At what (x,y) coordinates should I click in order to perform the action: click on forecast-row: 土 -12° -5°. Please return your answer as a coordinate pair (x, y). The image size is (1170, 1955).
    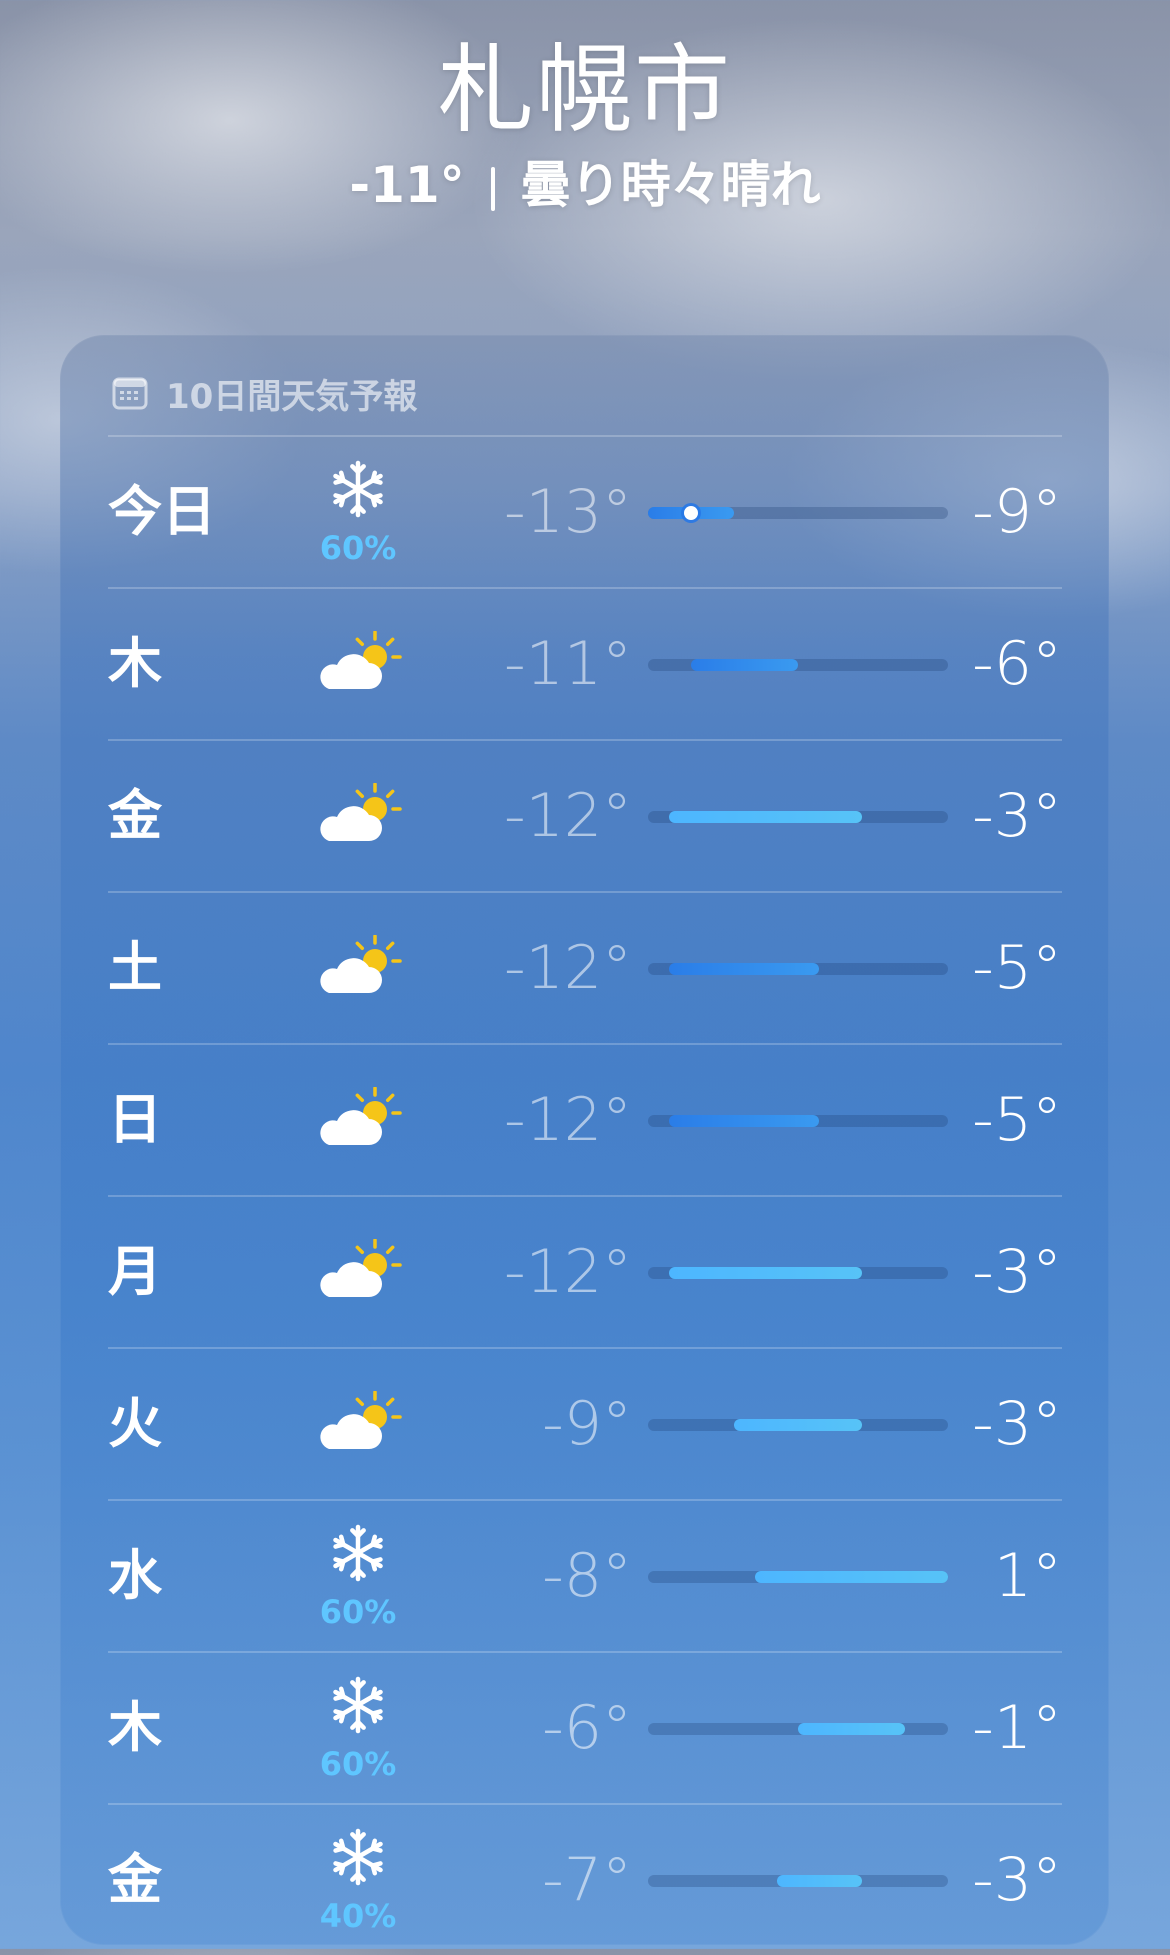
    Looking at the image, I should click on (585, 967).